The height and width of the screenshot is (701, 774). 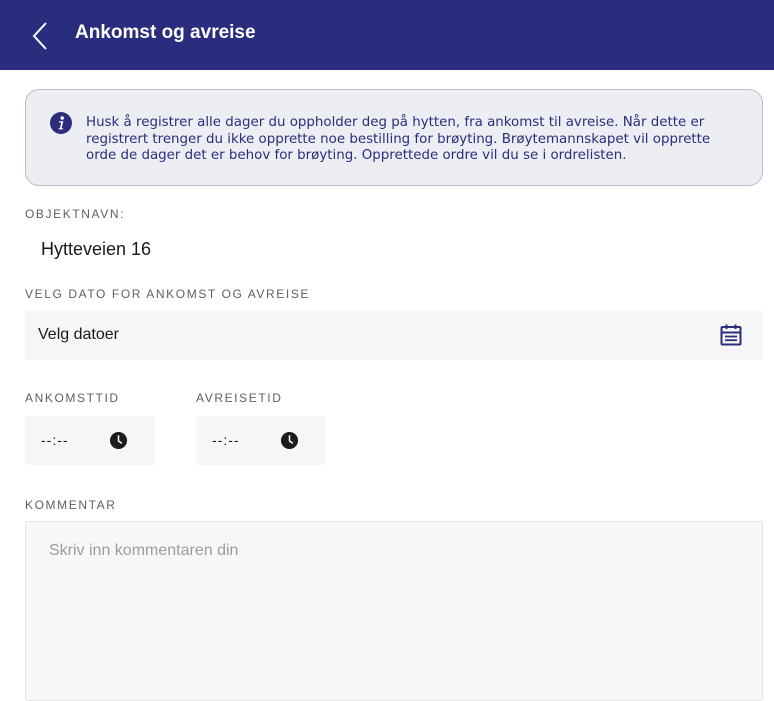 What do you see at coordinates (165, 32) in the screenshot?
I see `page-title: Ankomst og avreise` at bounding box center [165, 32].